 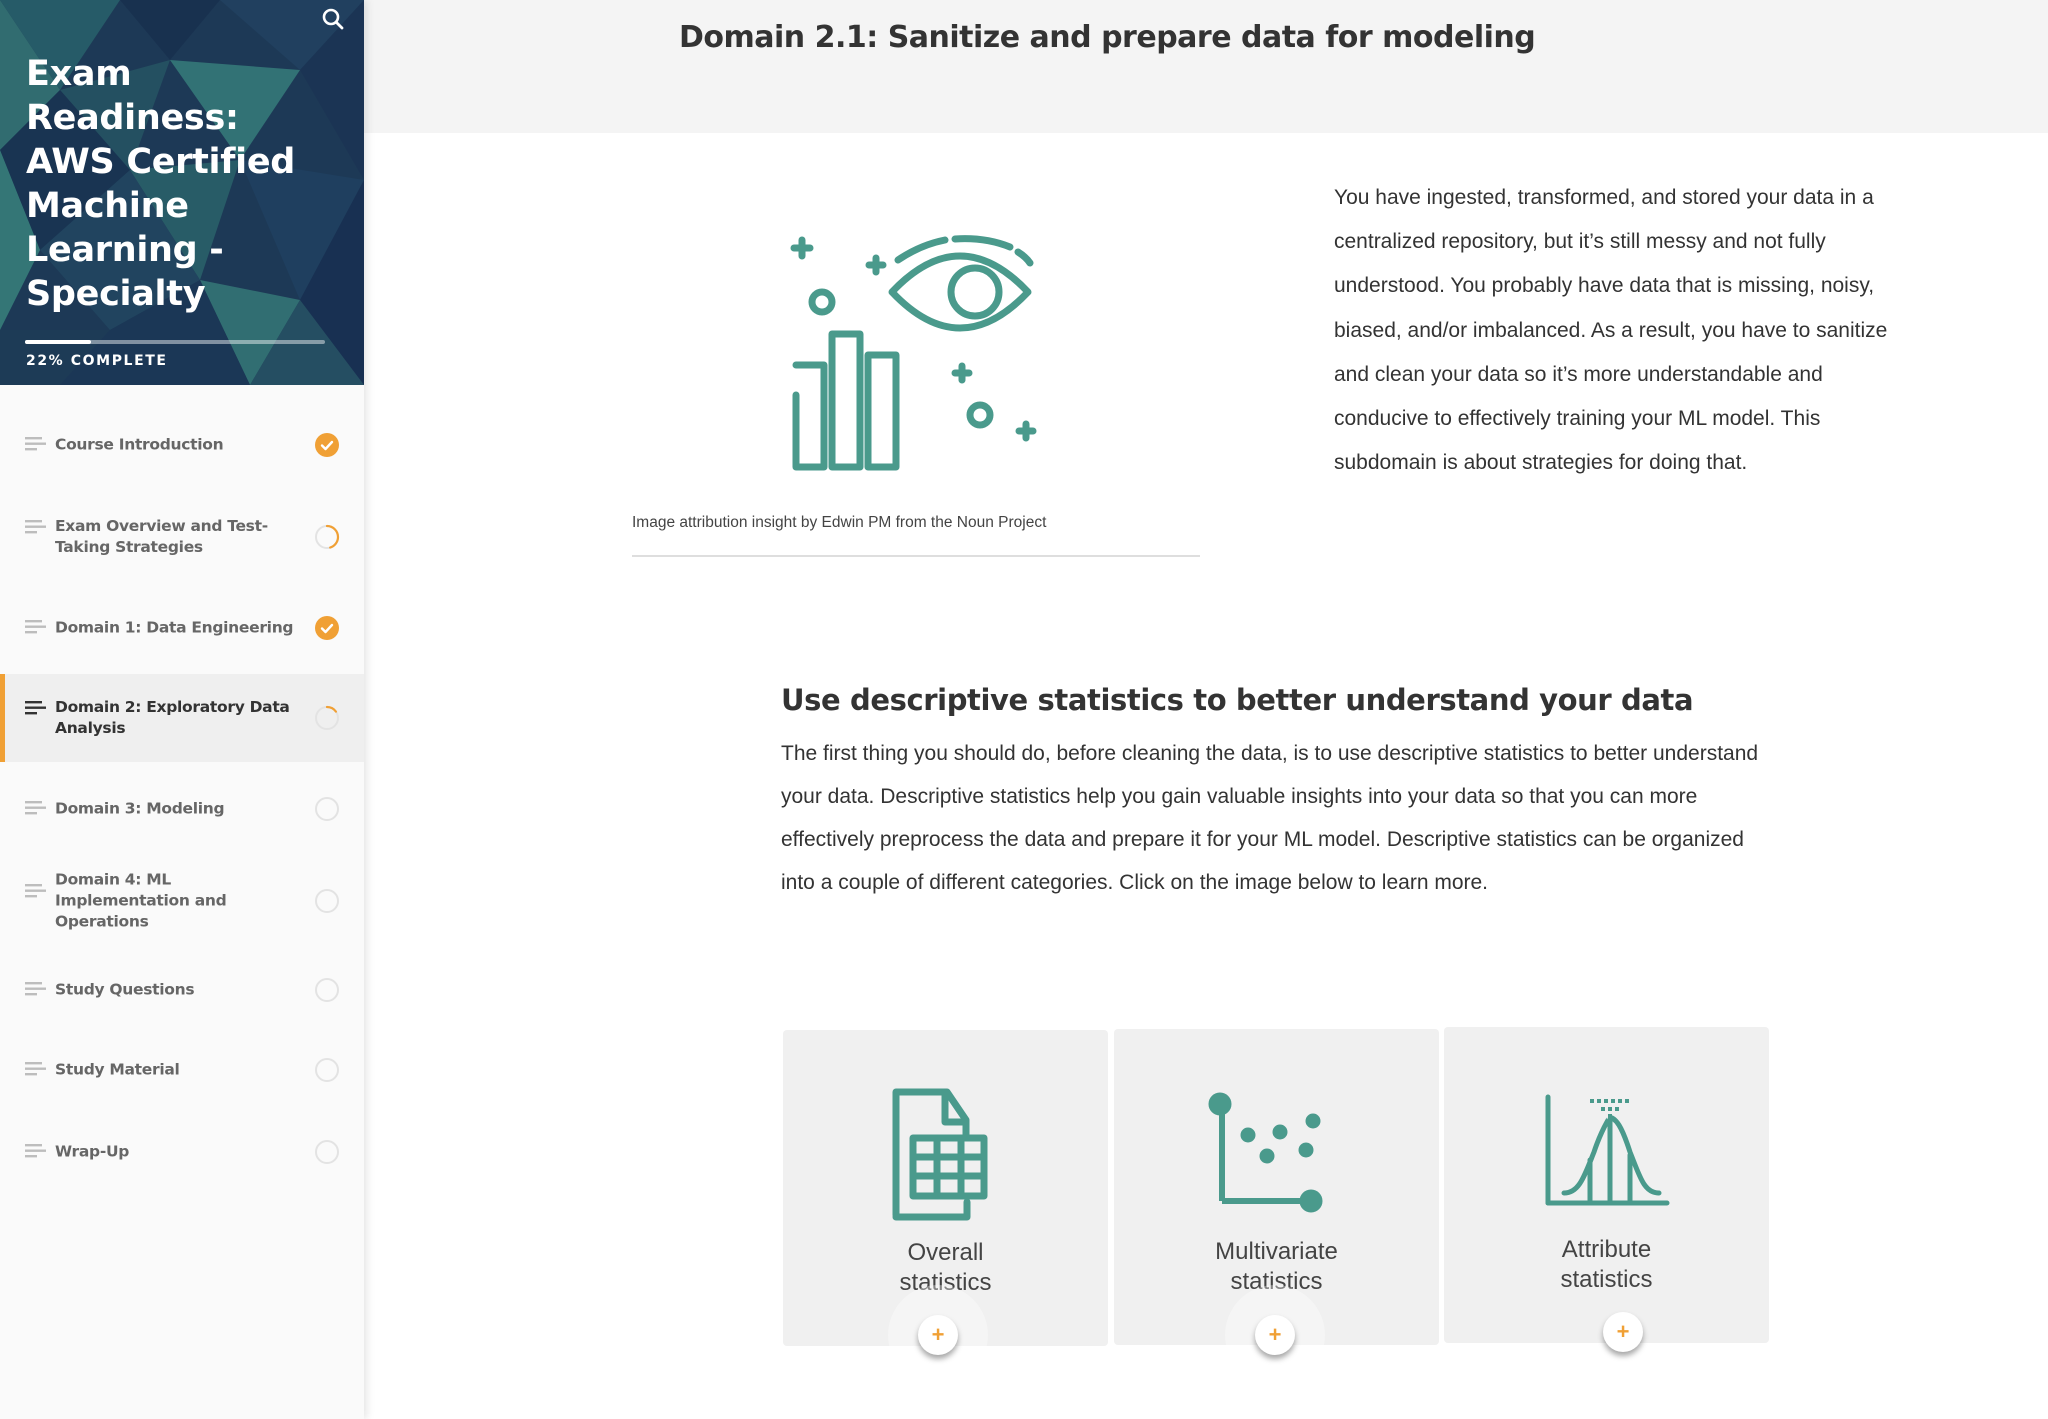 I want to click on sidebar-item-label: Wrap-Up, so click(x=92, y=1151).